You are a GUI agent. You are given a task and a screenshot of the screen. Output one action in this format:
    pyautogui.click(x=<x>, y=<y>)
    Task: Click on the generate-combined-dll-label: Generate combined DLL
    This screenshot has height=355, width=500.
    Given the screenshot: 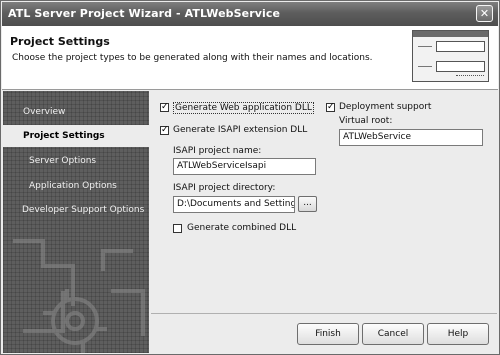 What is the action you would take?
    pyautogui.click(x=241, y=228)
    